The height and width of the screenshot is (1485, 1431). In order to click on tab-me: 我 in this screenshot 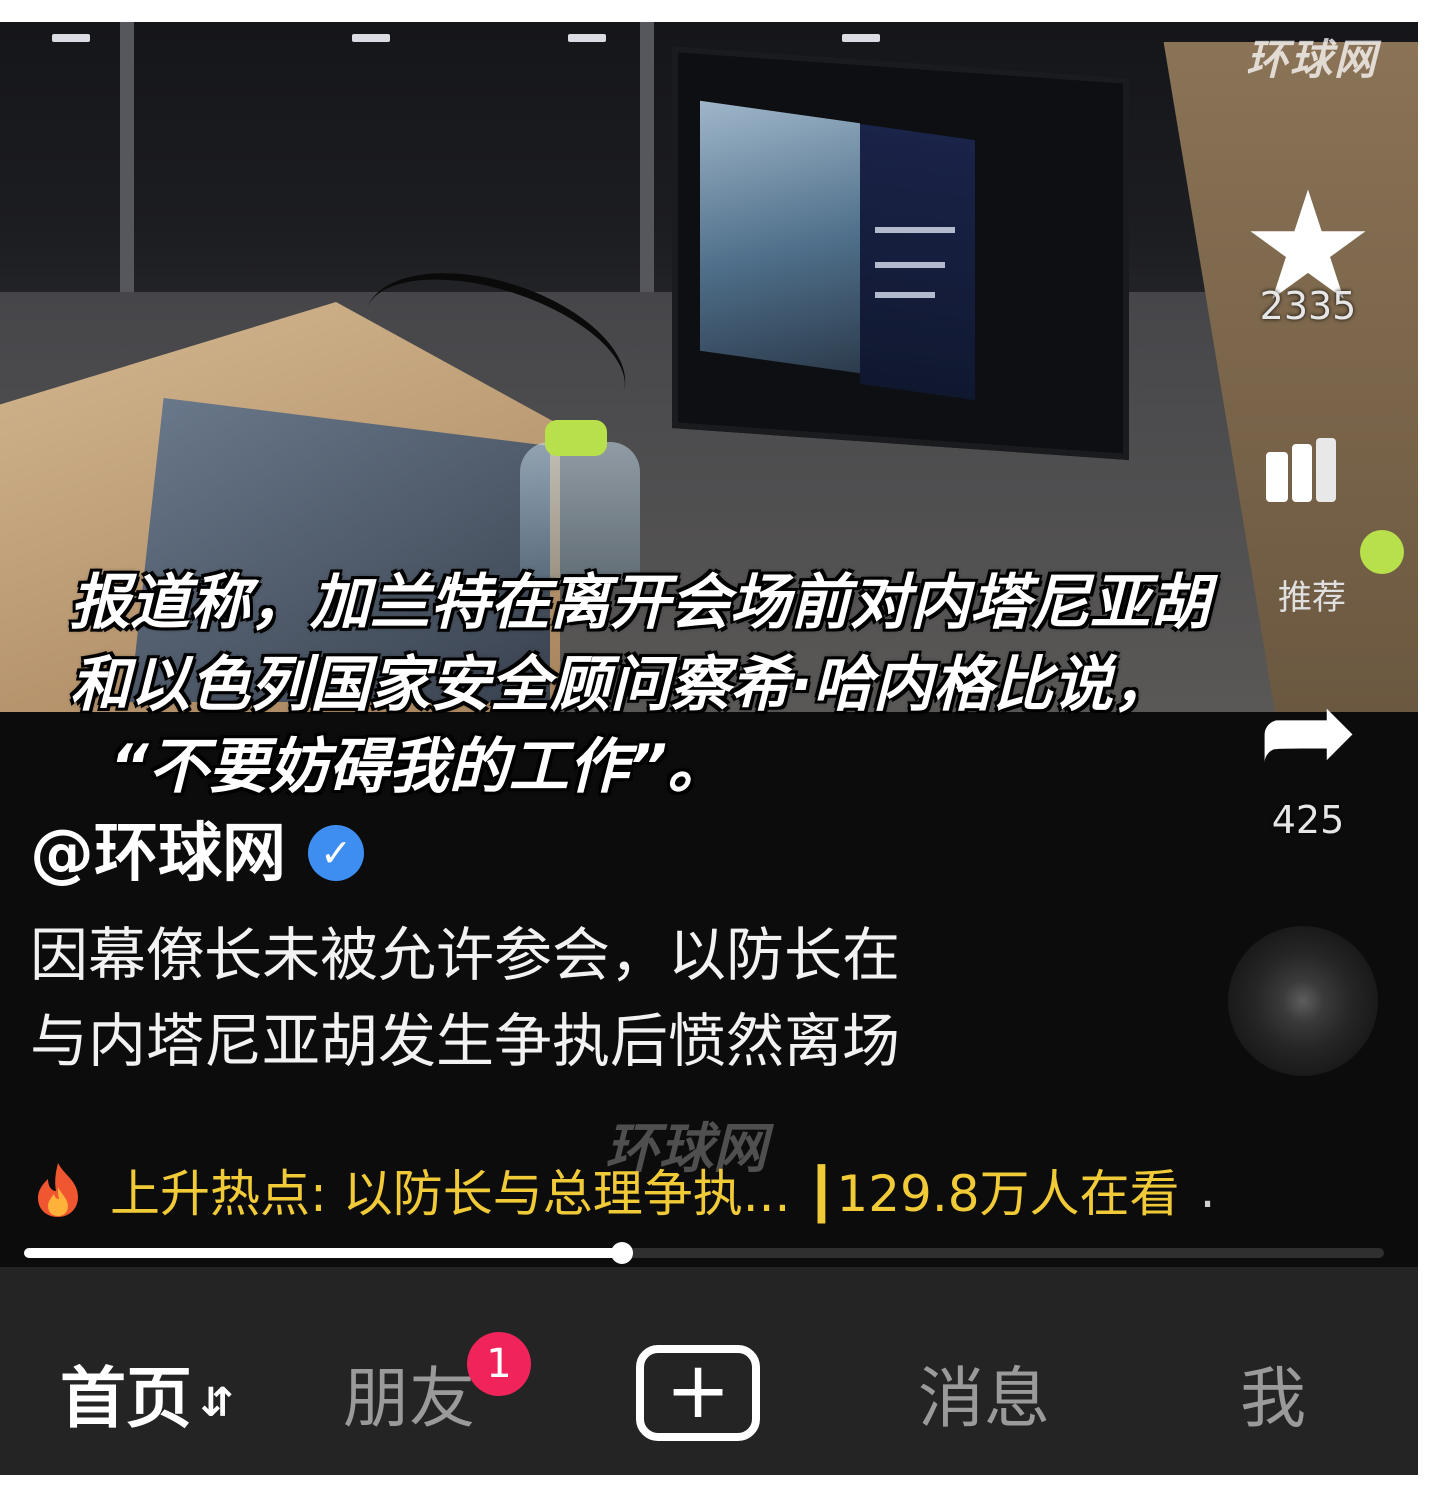, I will do `click(1273, 1393)`.